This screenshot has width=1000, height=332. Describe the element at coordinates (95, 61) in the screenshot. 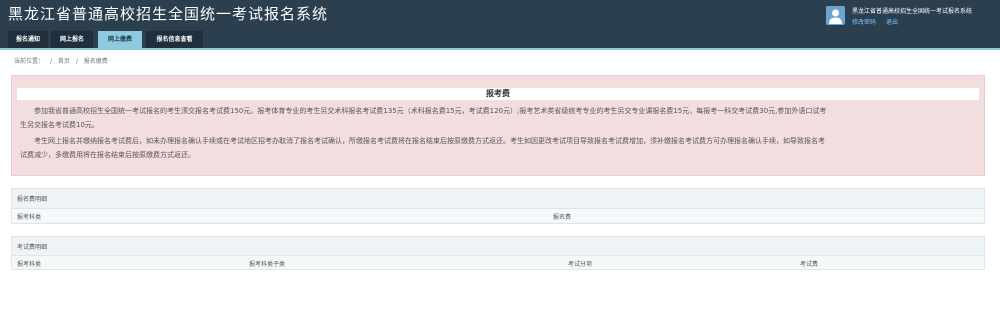

I see `breadcrumb-current: 报名缴费` at that location.